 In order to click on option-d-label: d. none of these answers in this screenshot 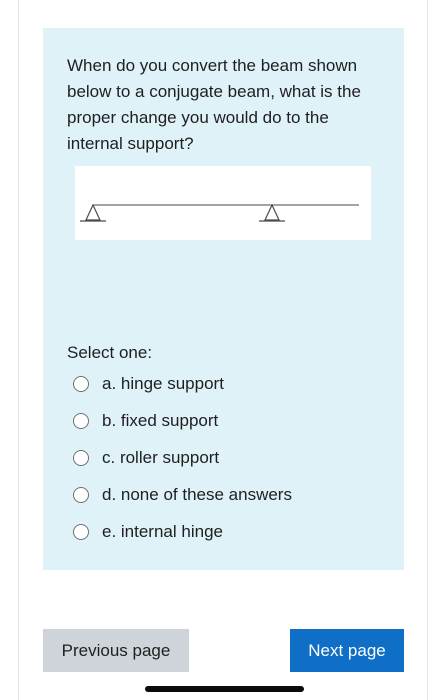, I will do `click(197, 495)`.